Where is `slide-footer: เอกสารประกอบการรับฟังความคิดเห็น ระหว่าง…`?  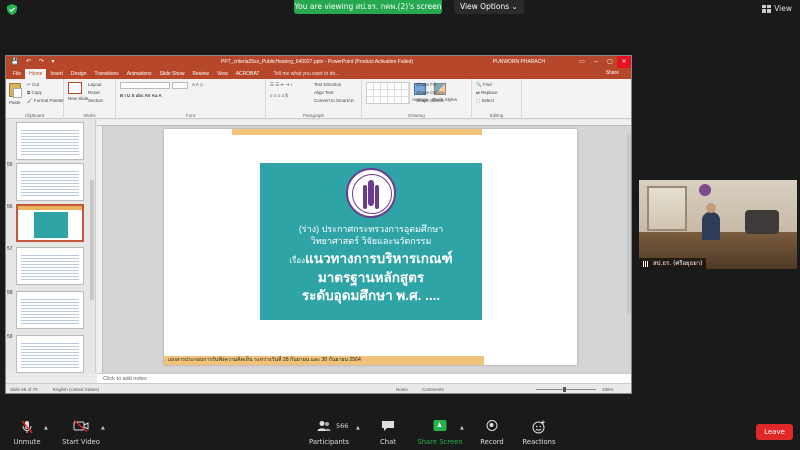 slide-footer: เอกสารประกอบการรับฟังความคิดเห็น ระหว่าง… is located at coordinates (324, 360).